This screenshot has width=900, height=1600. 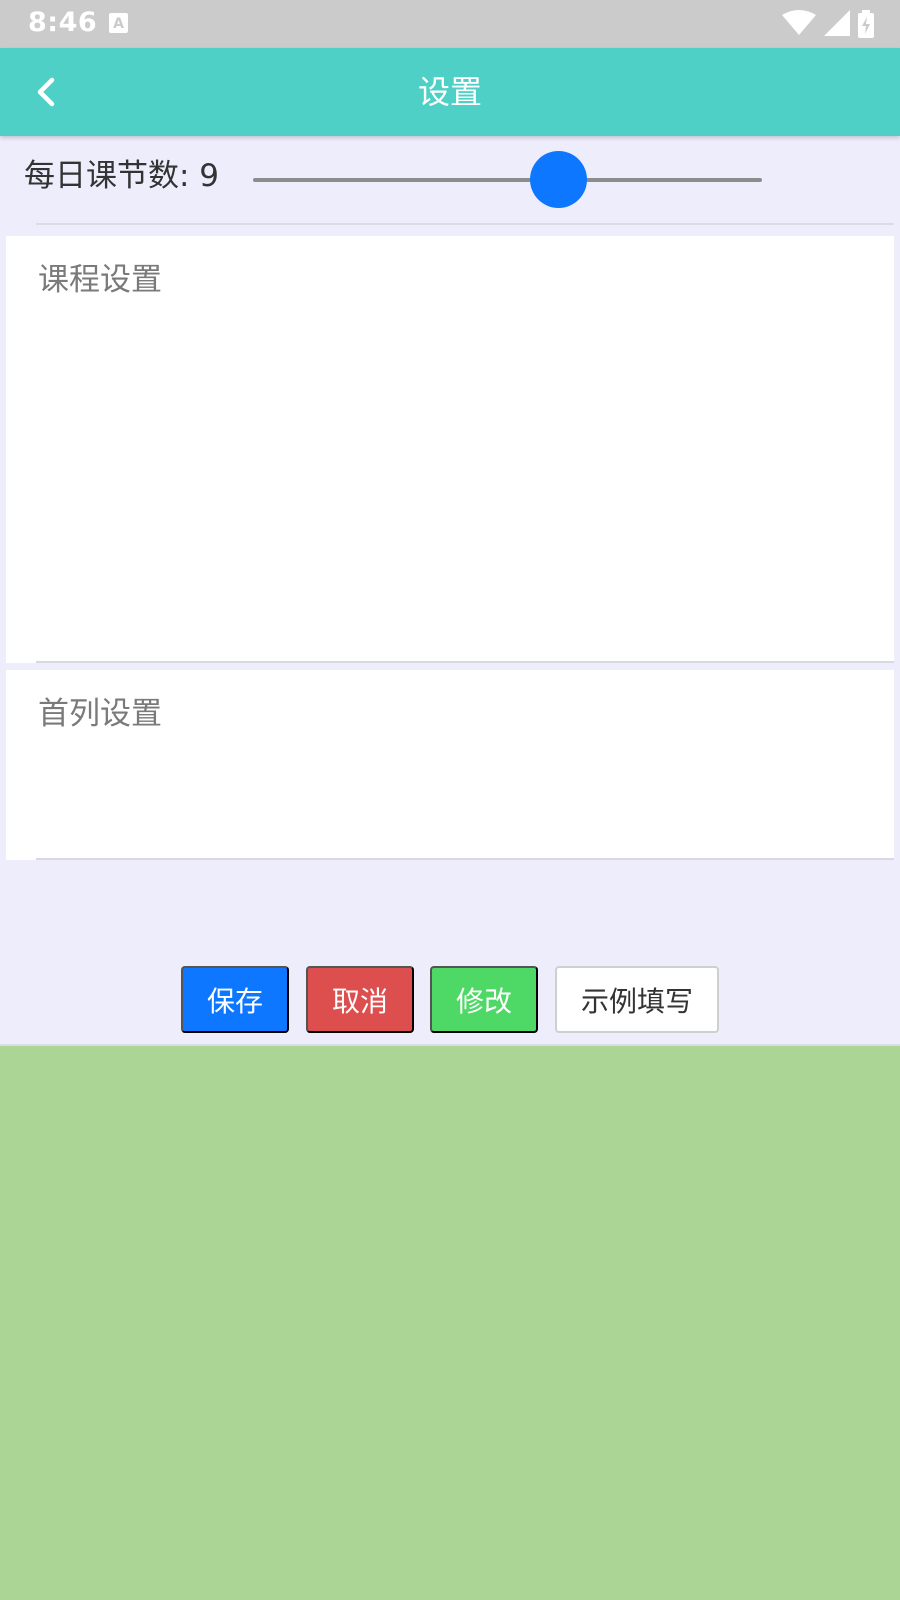 I want to click on page-title: 设置, so click(x=449, y=92).